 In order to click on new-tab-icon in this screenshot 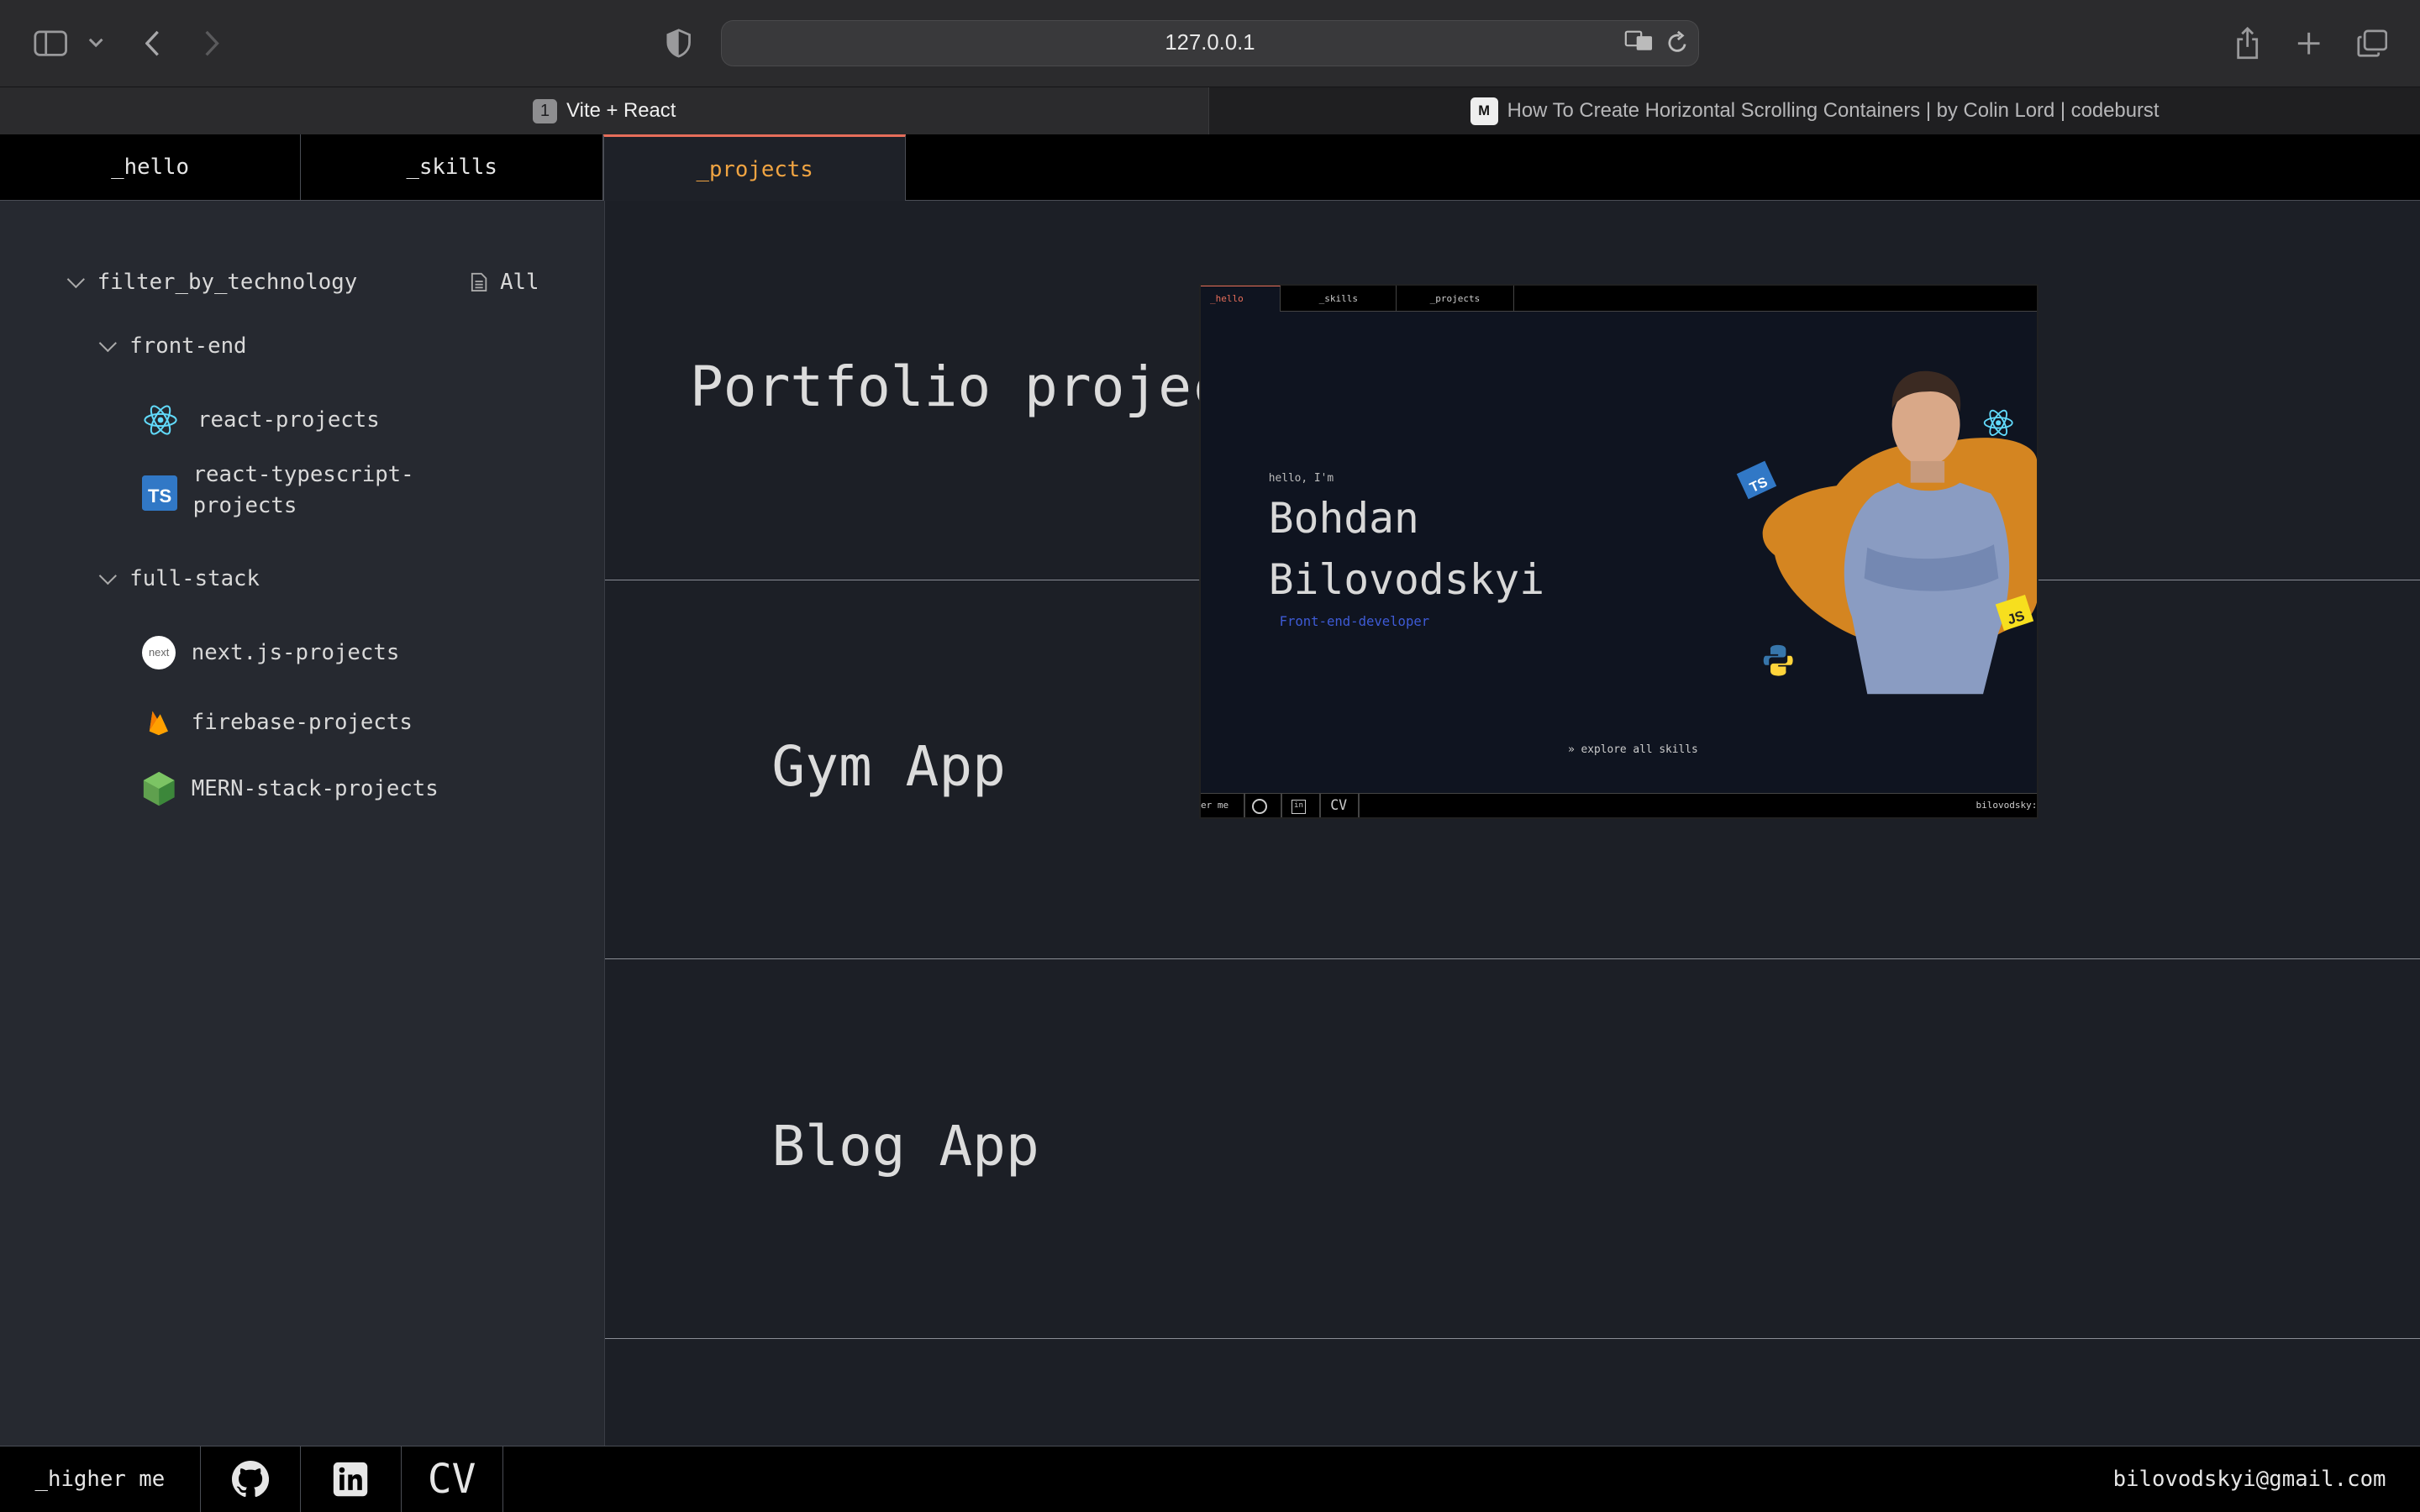, I will do `click(2309, 42)`.